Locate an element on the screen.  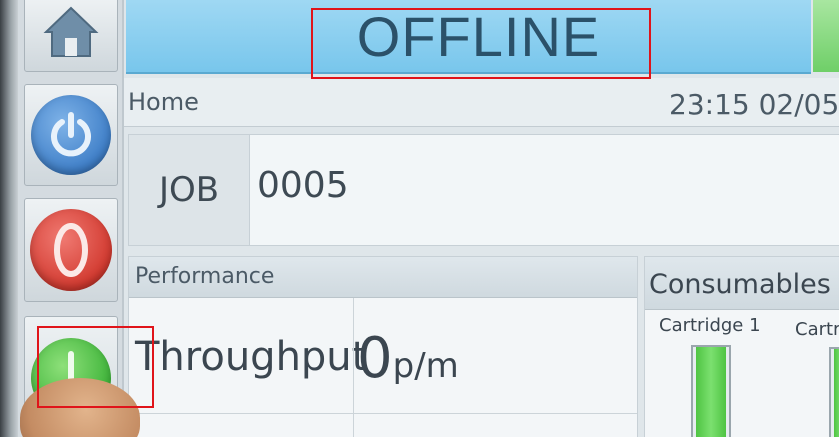
performance-title: Performance is located at coordinates (383, 277).